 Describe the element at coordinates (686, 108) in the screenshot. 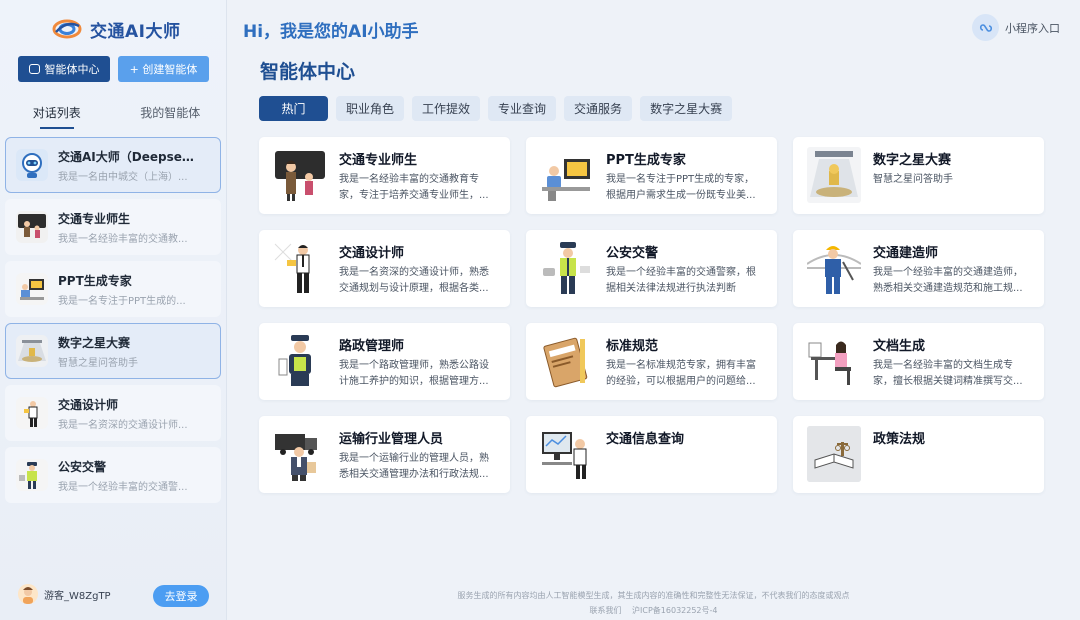

I see `filter-tab-digital-star: 数字之星大赛` at that location.